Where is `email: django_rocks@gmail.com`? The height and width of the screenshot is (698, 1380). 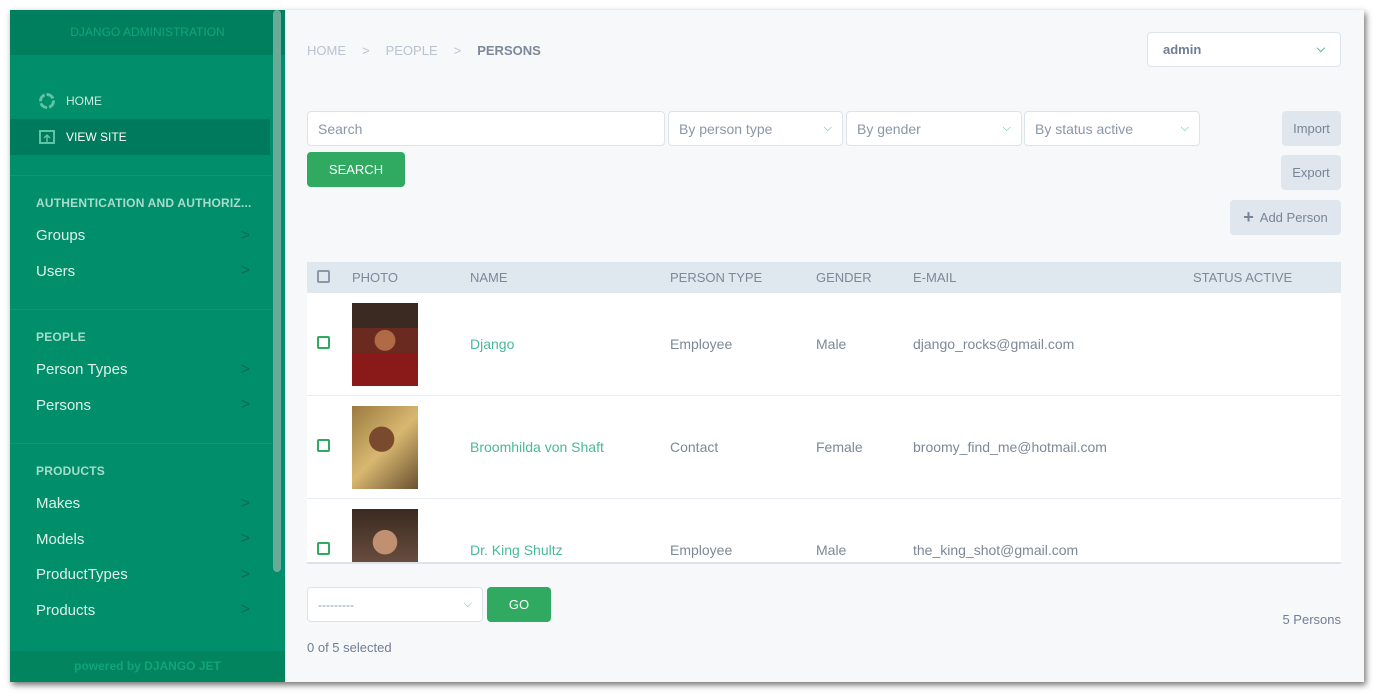
email: django_rocks@gmail.com is located at coordinates (994, 344).